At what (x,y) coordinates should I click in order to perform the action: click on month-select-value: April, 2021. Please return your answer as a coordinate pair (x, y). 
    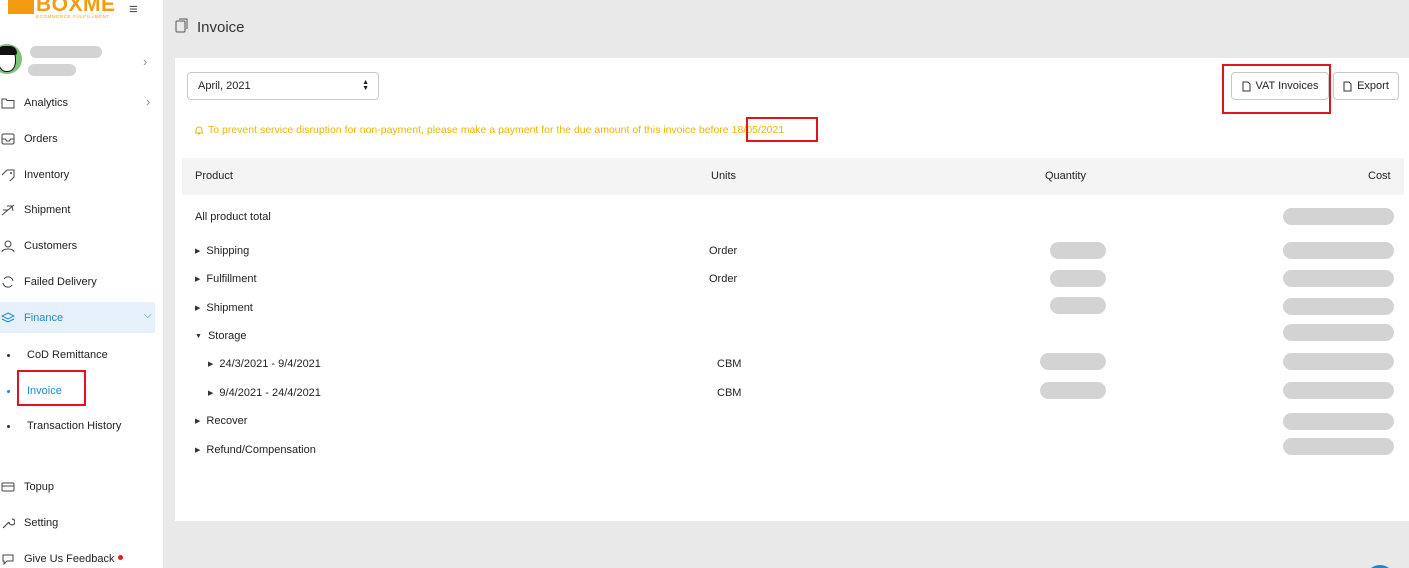
    Looking at the image, I should click on (224, 86).